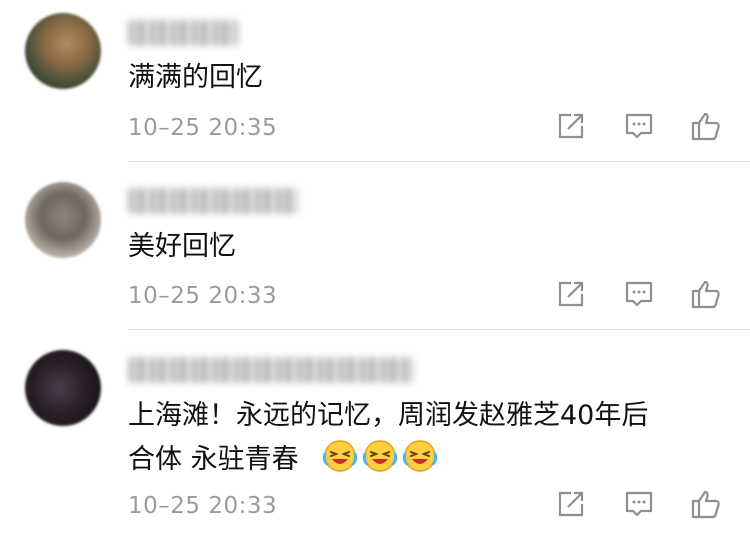 The height and width of the screenshot is (537, 750). Describe the element at coordinates (213, 459) in the screenshot. I see `comment-text-line: 合体 永驻青春` at that location.